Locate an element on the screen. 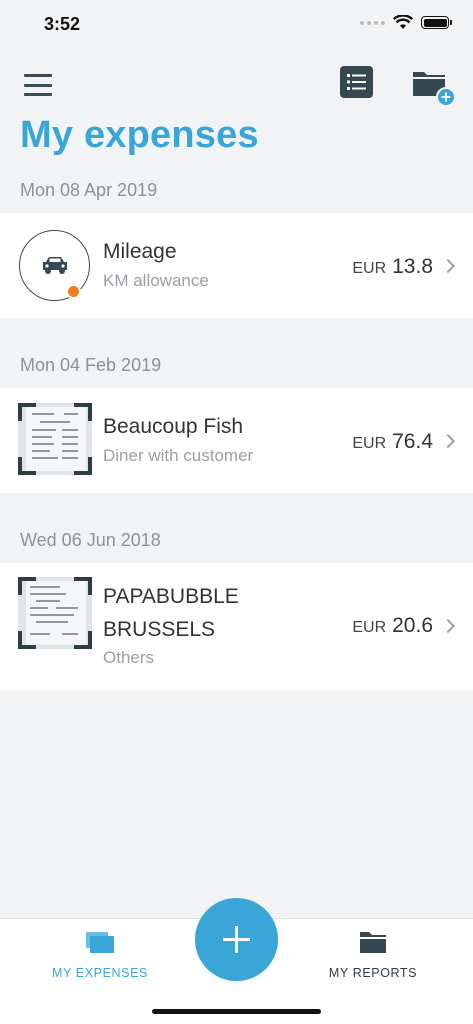  expense-amount: EUR 76.4 is located at coordinates (392, 442).